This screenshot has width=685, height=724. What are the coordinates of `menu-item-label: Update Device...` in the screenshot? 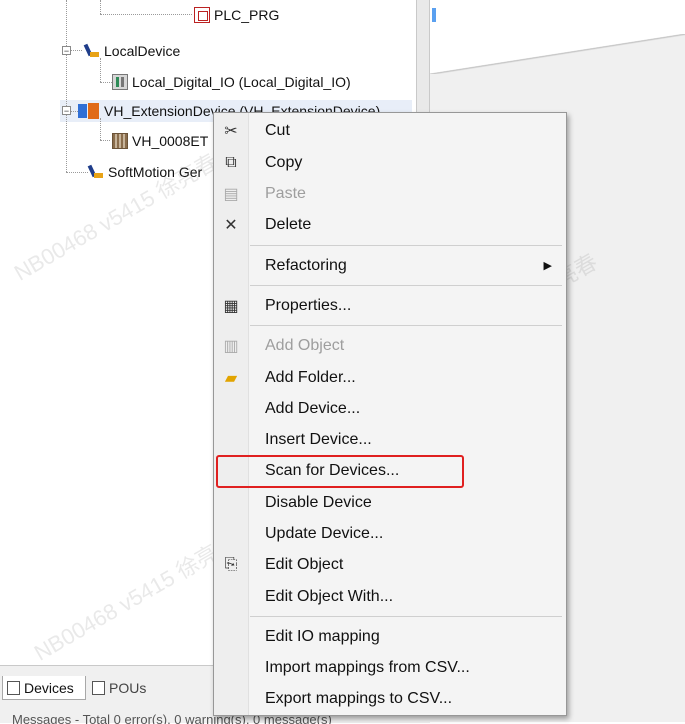 It's located at (324, 533).